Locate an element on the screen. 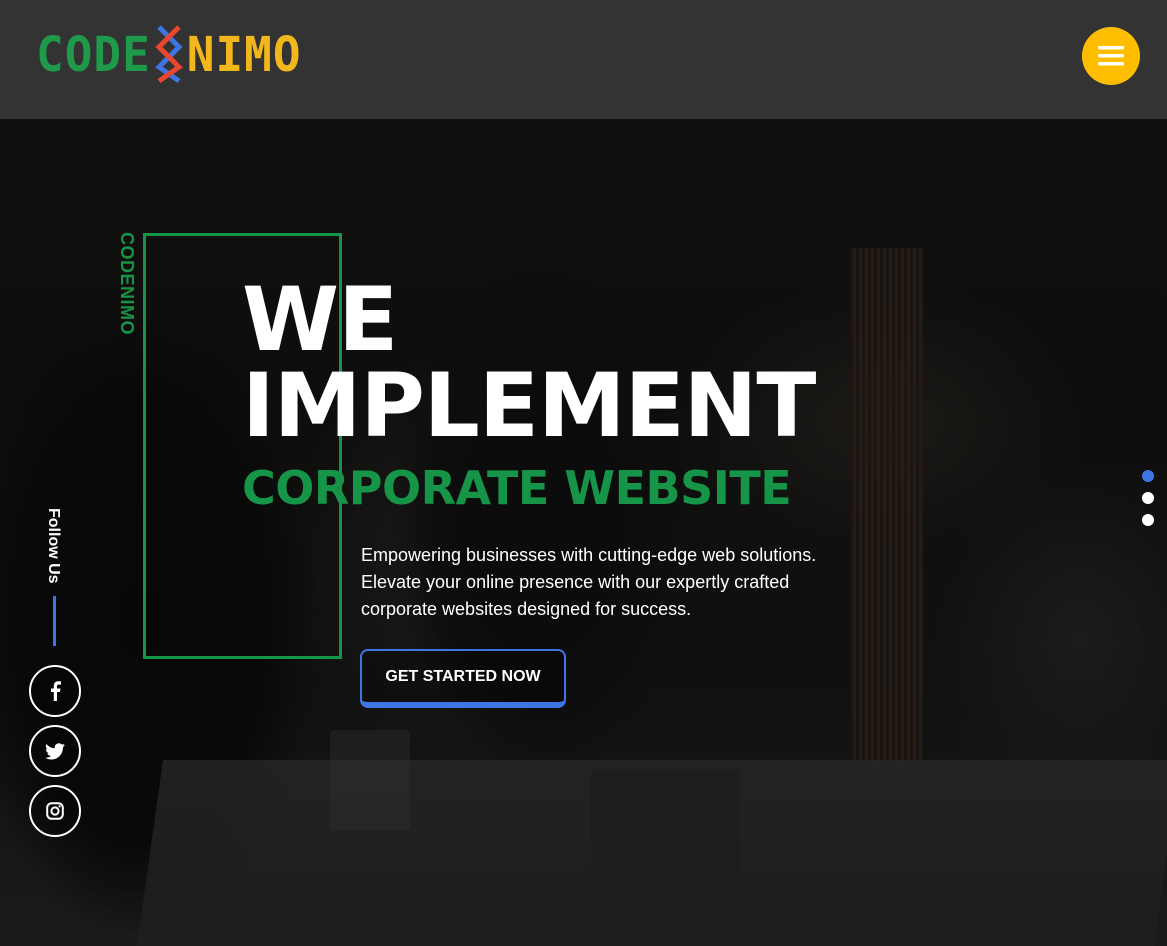 The width and height of the screenshot is (1167, 946). site-logo: CODE NIMO is located at coordinates (169, 54).